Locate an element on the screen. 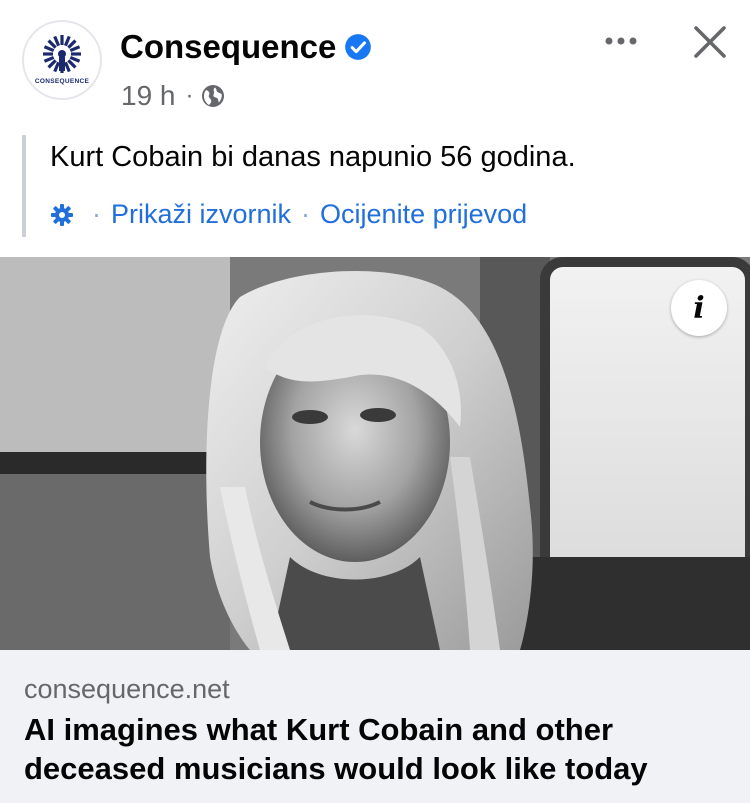 The image size is (750, 803). avatar-logo-text: CONSEQUENCE is located at coordinates (62, 81).